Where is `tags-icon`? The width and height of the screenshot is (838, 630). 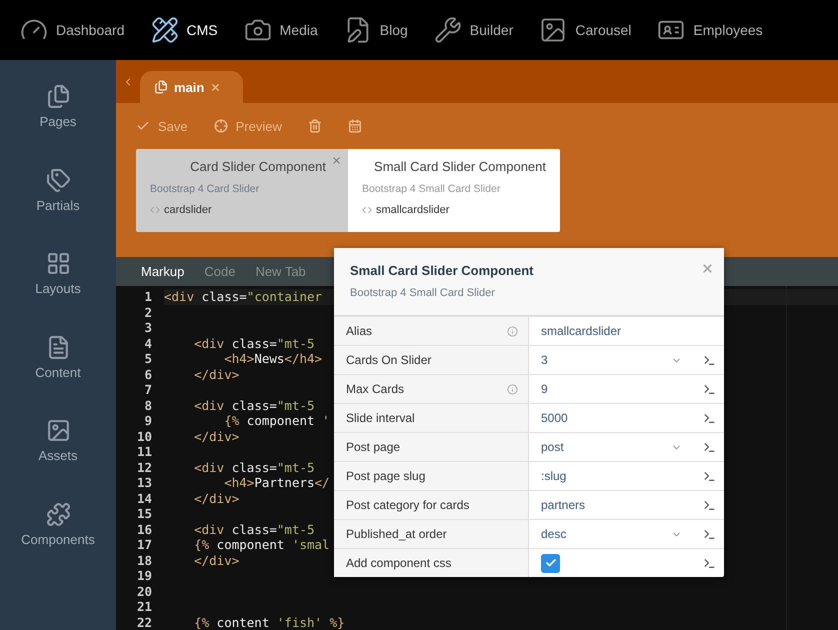 tags-icon is located at coordinates (58, 180).